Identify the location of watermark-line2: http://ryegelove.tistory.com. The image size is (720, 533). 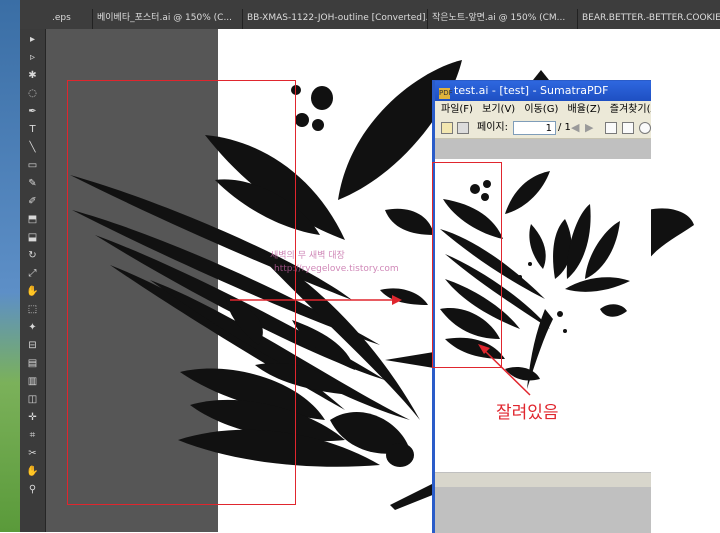
(336, 269).